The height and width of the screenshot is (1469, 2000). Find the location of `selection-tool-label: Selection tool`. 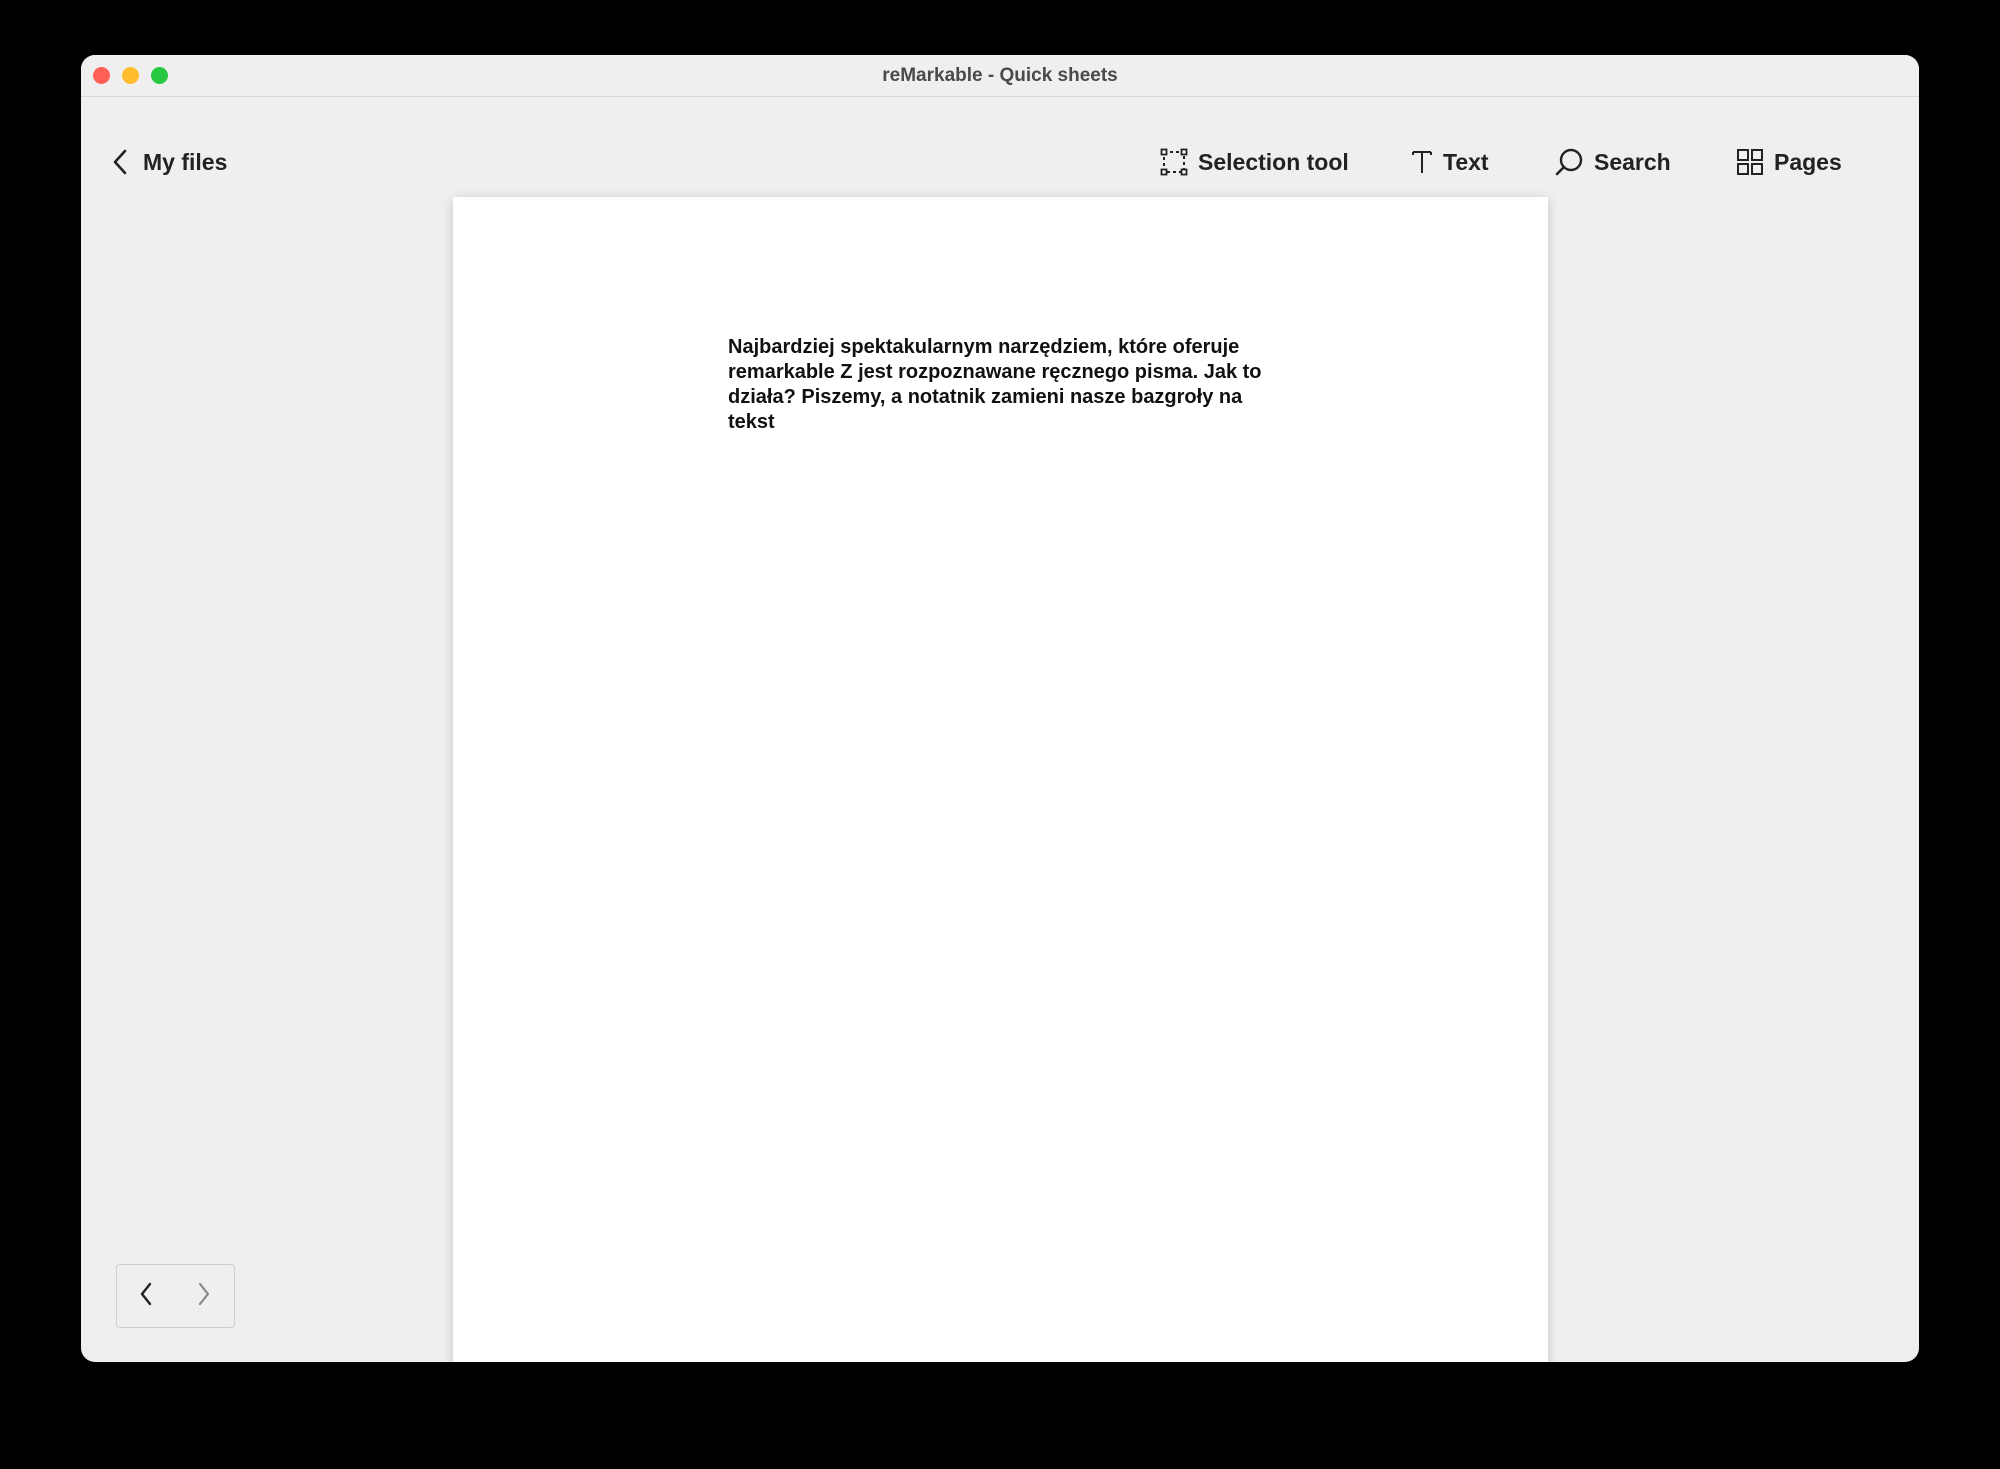

selection-tool-label: Selection tool is located at coordinates (1273, 161).